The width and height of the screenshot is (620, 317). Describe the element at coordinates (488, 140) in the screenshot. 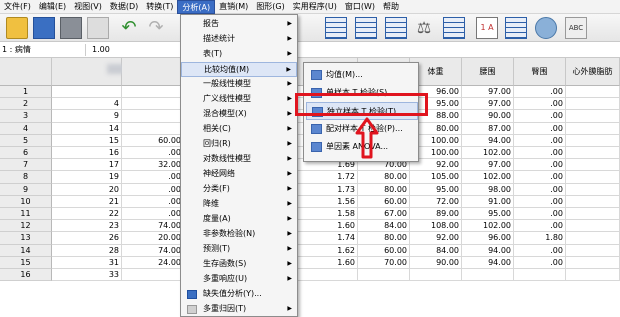

I see `table-cell: 94.00` at that location.